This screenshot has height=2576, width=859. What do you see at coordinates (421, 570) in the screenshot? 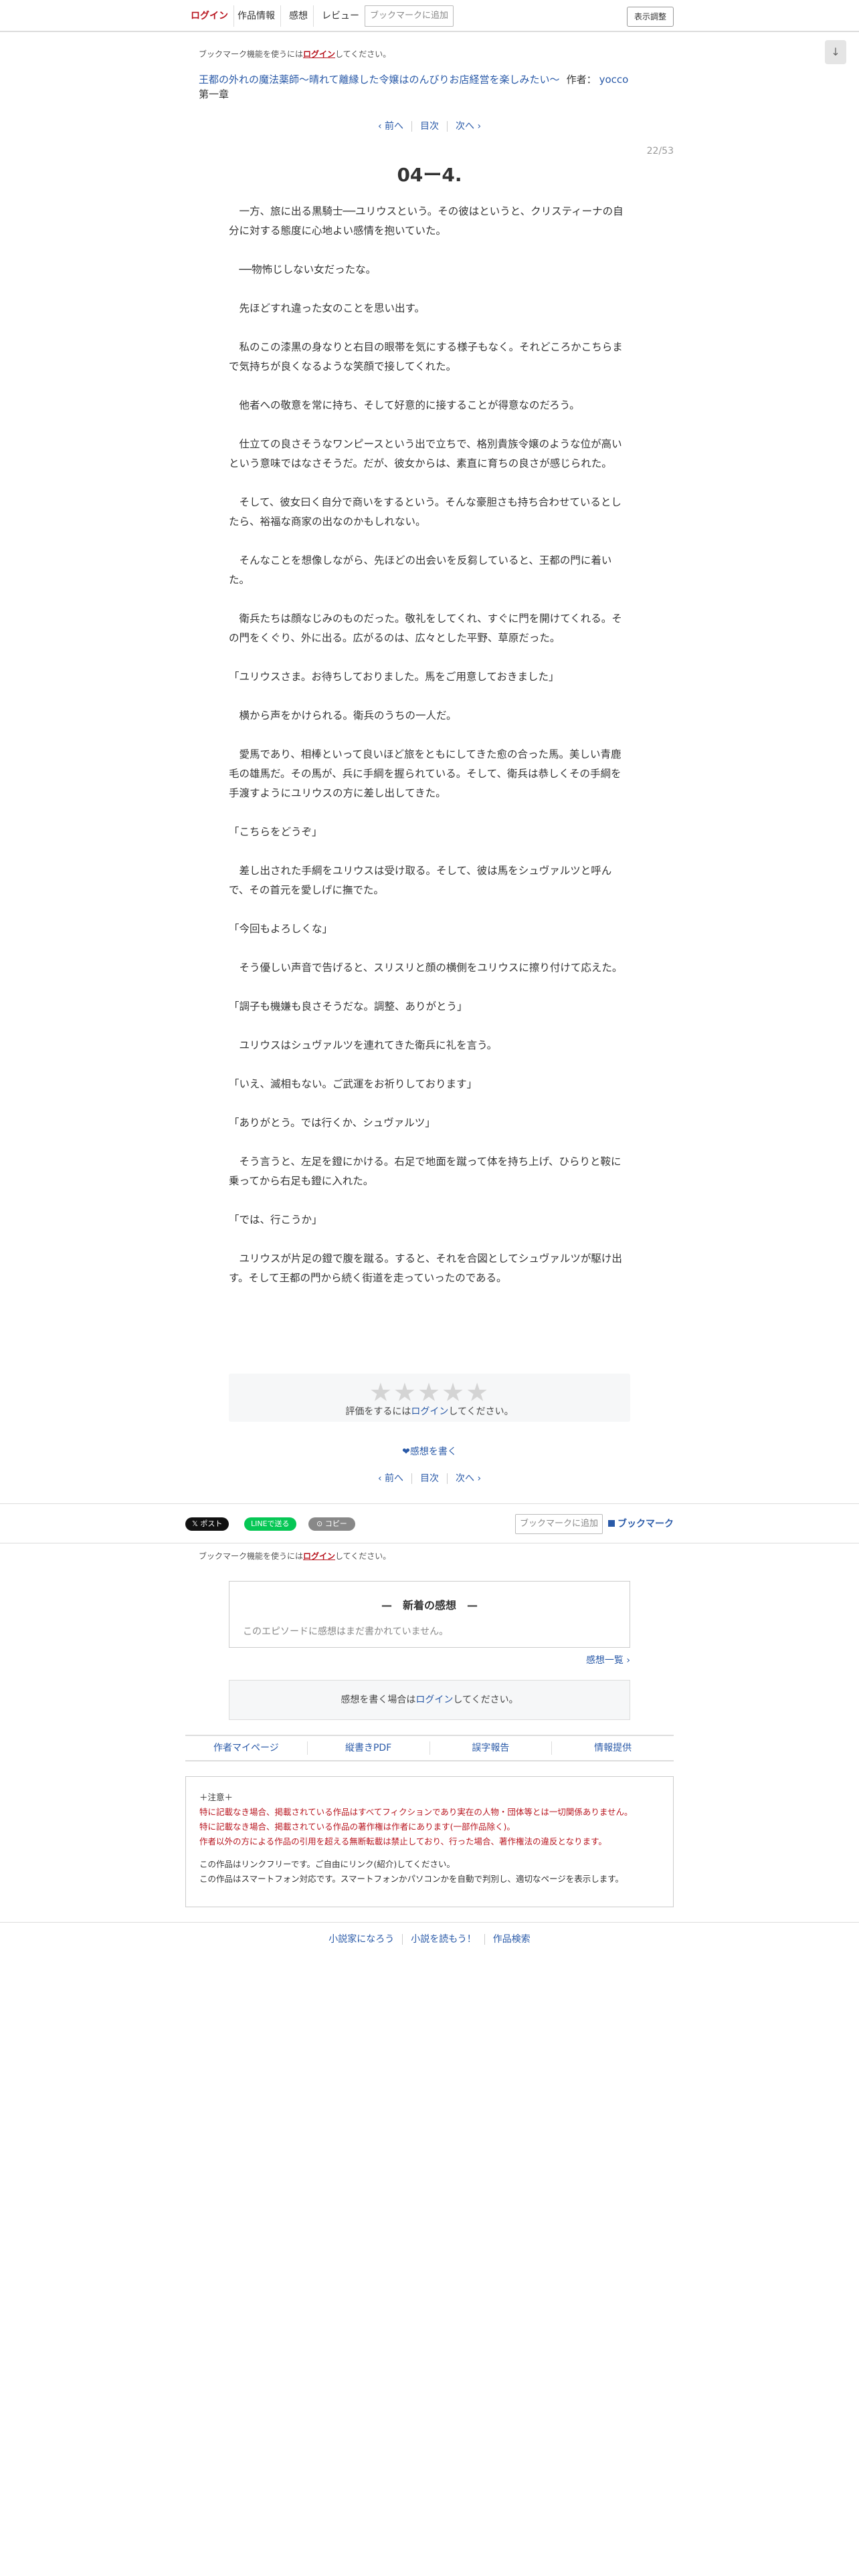
I see `body-paragraph: そんなことを想像しながら、先ほどの出会いを反芻していると、王都の門に着いた。` at bounding box center [421, 570].